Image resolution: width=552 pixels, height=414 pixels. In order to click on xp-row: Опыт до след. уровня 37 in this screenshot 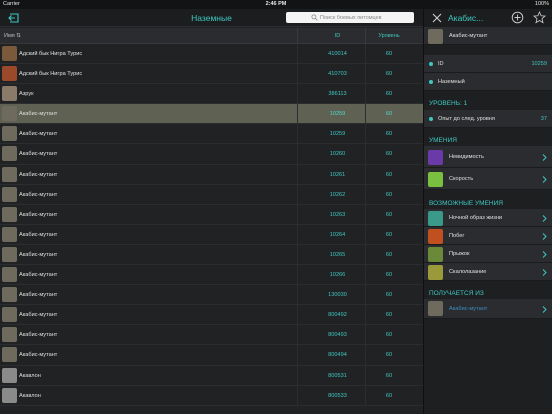, I will do `click(488, 119)`.